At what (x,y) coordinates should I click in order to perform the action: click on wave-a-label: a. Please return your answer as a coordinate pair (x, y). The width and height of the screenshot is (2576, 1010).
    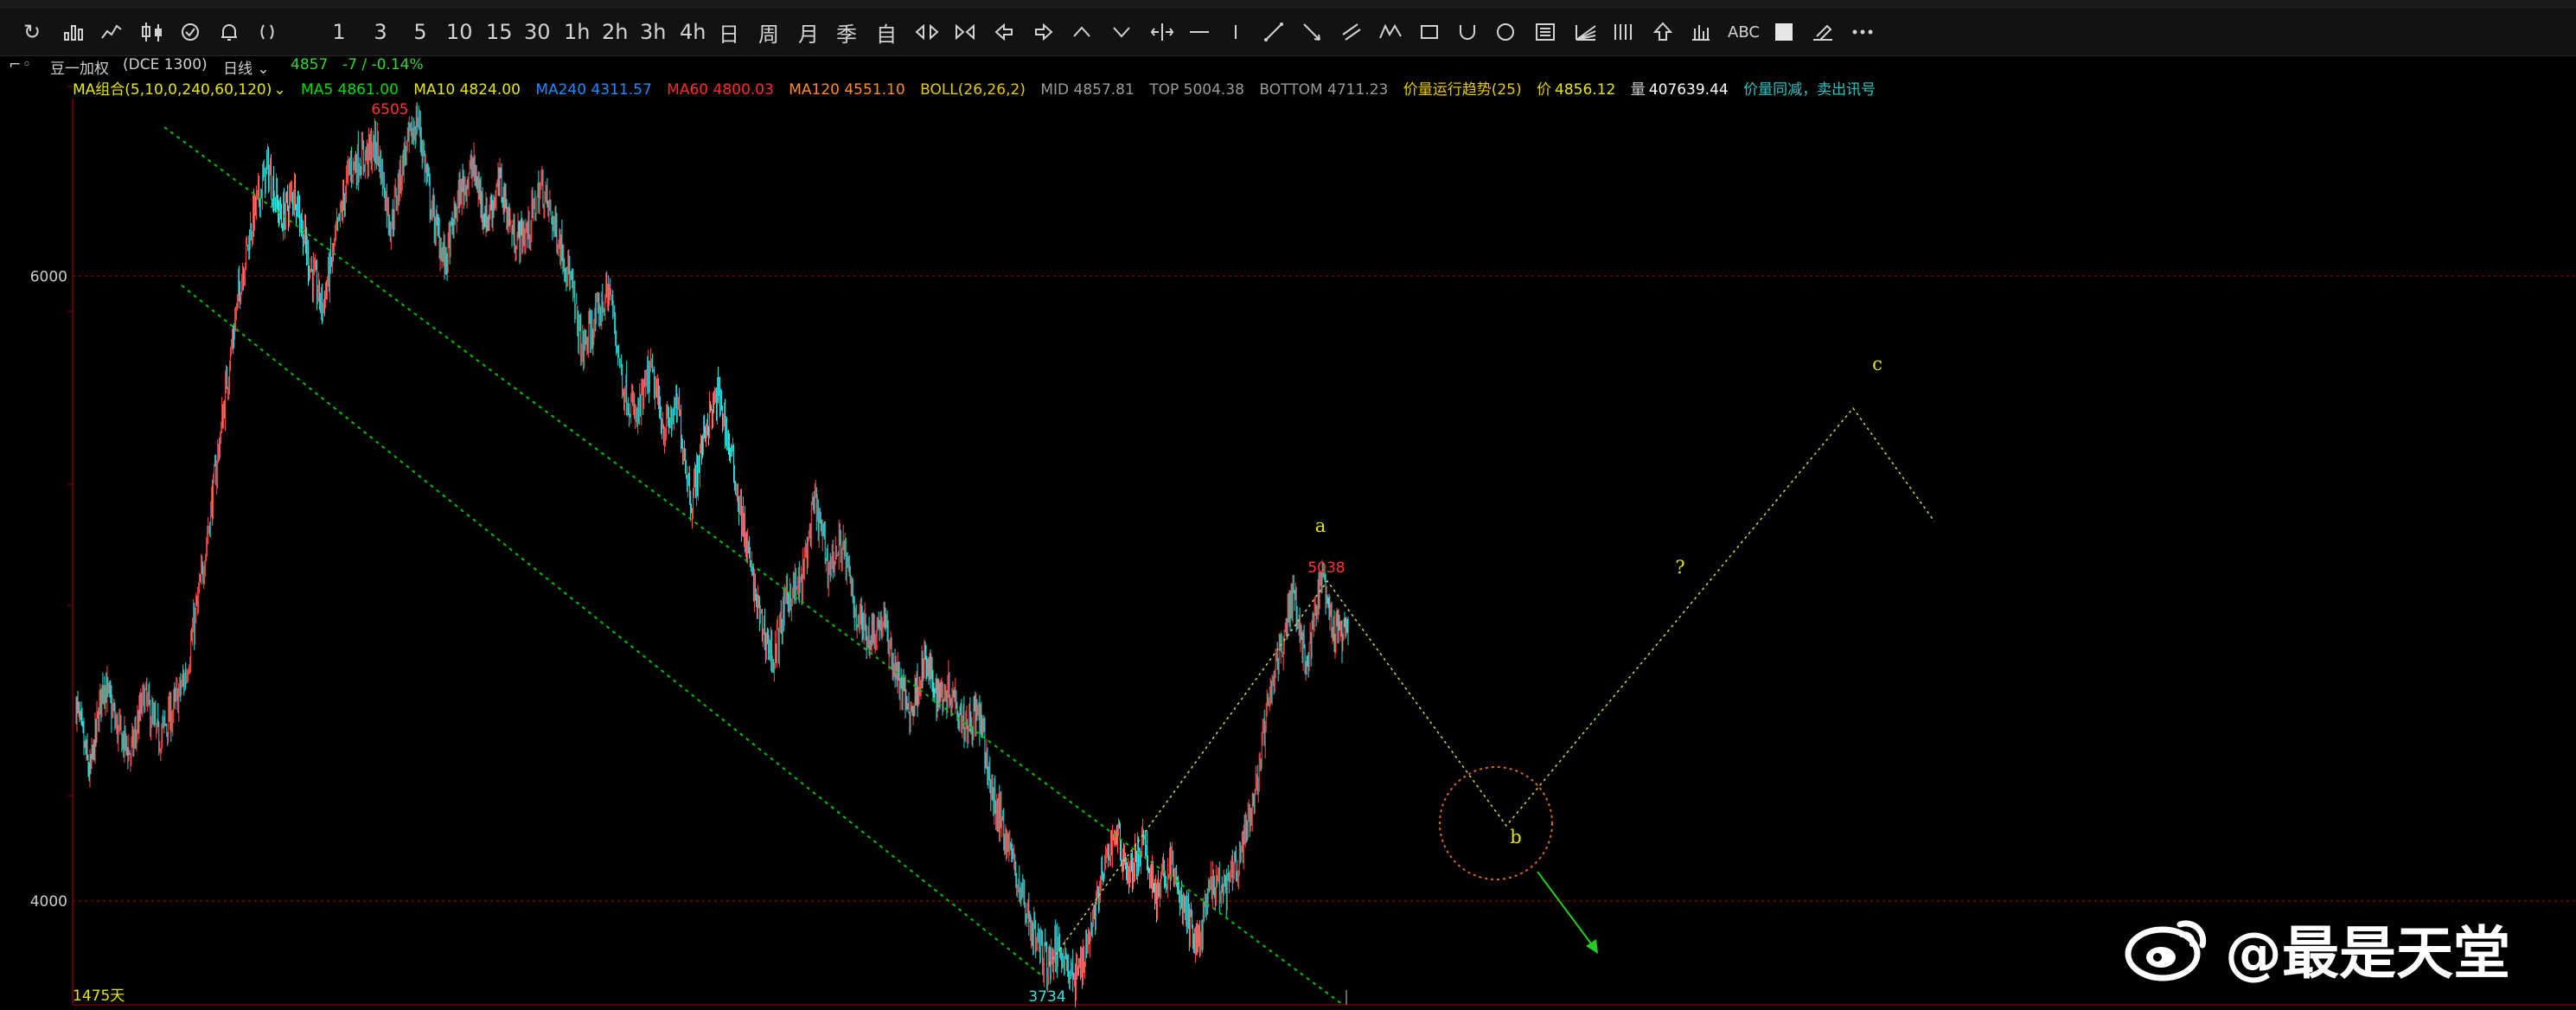
    Looking at the image, I should click on (1321, 525).